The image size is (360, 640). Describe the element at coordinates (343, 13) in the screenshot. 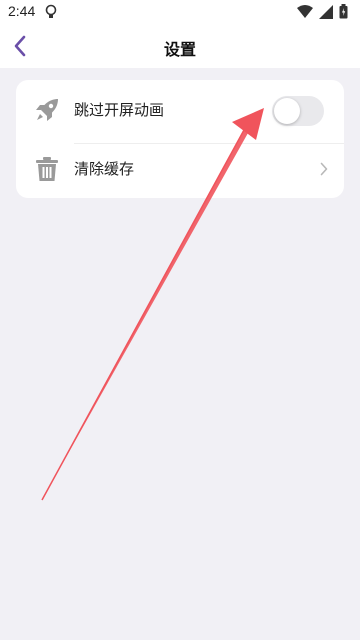

I see `battery-icon` at that location.